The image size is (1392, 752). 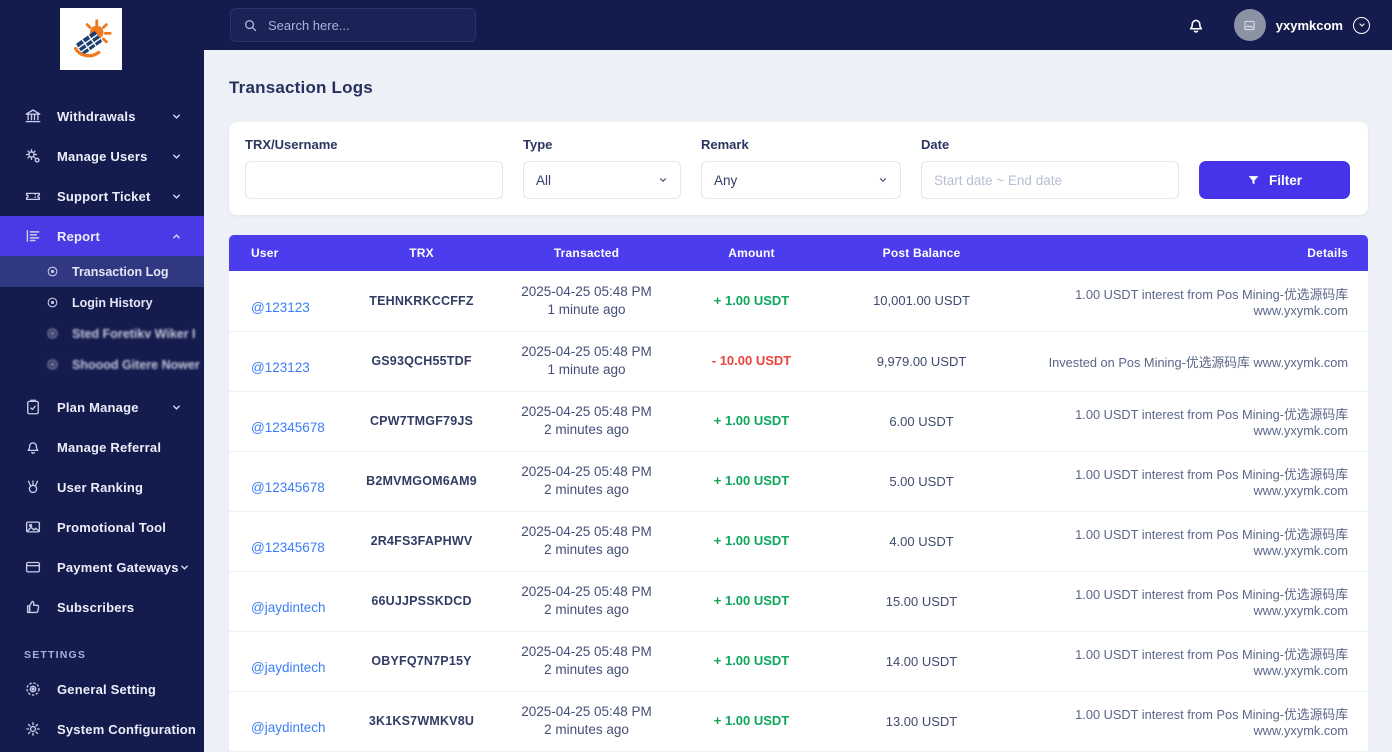 What do you see at coordinates (102, 236) in the screenshot?
I see `sidebar-item-report: Report` at bounding box center [102, 236].